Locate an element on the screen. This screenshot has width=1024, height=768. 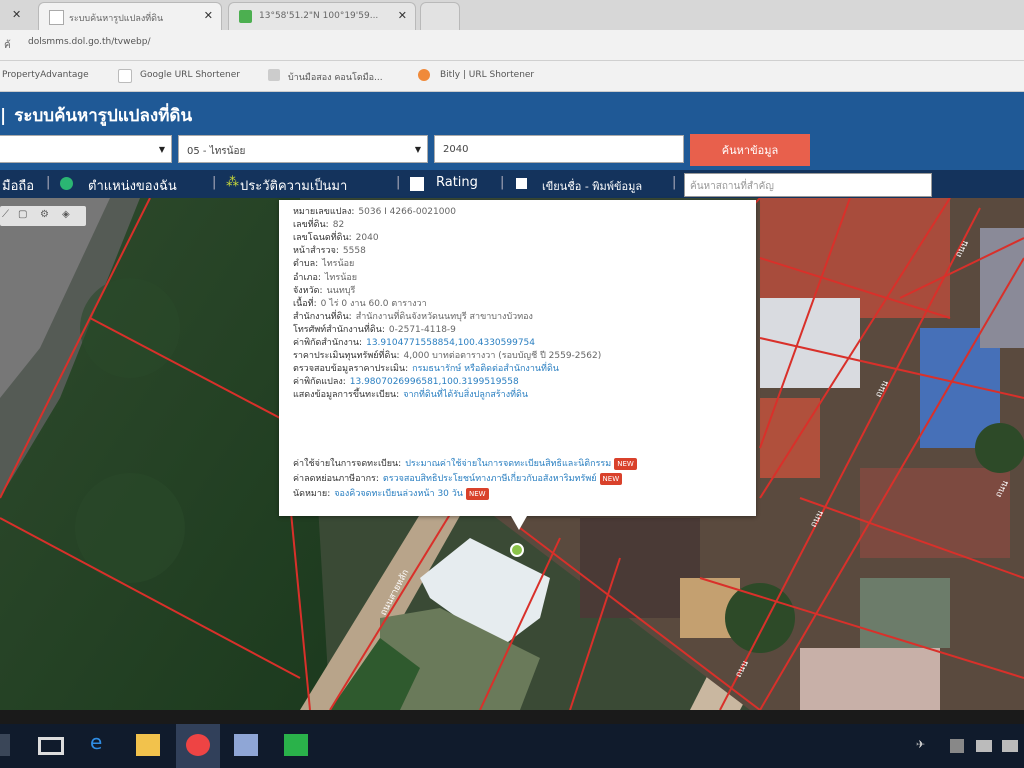
page-favicon-icon is located at coordinates (56, 17).